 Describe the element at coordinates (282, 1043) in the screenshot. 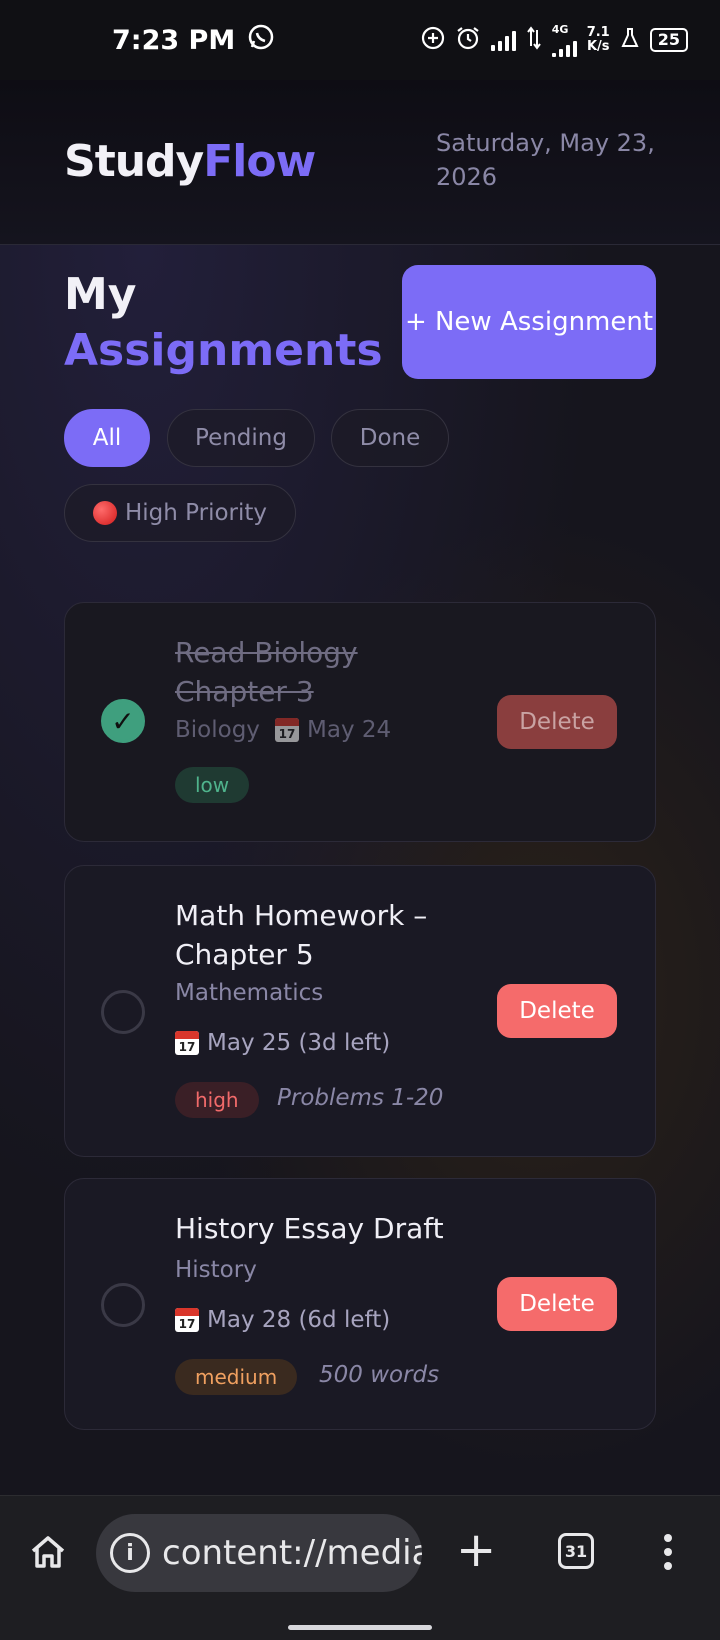

I see `assignment-due: May 25 (3d left)` at that location.